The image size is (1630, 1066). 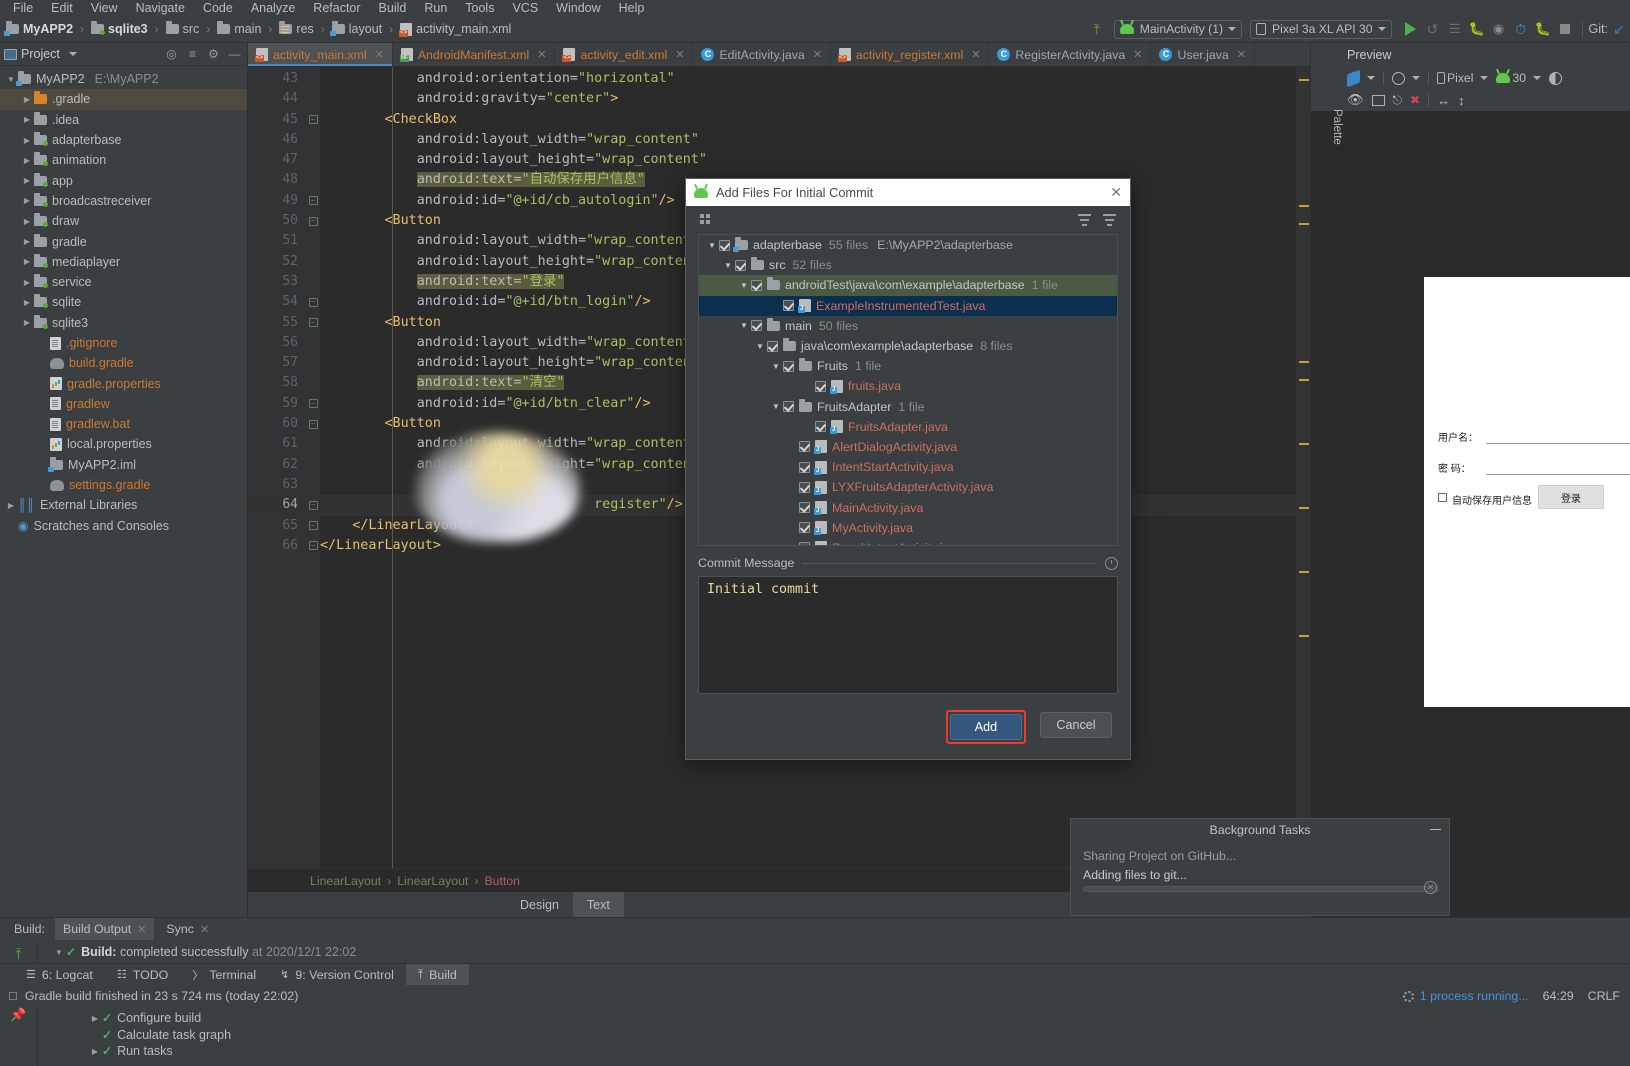 I want to click on menu-item-window: Window, so click(x=578, y=8).